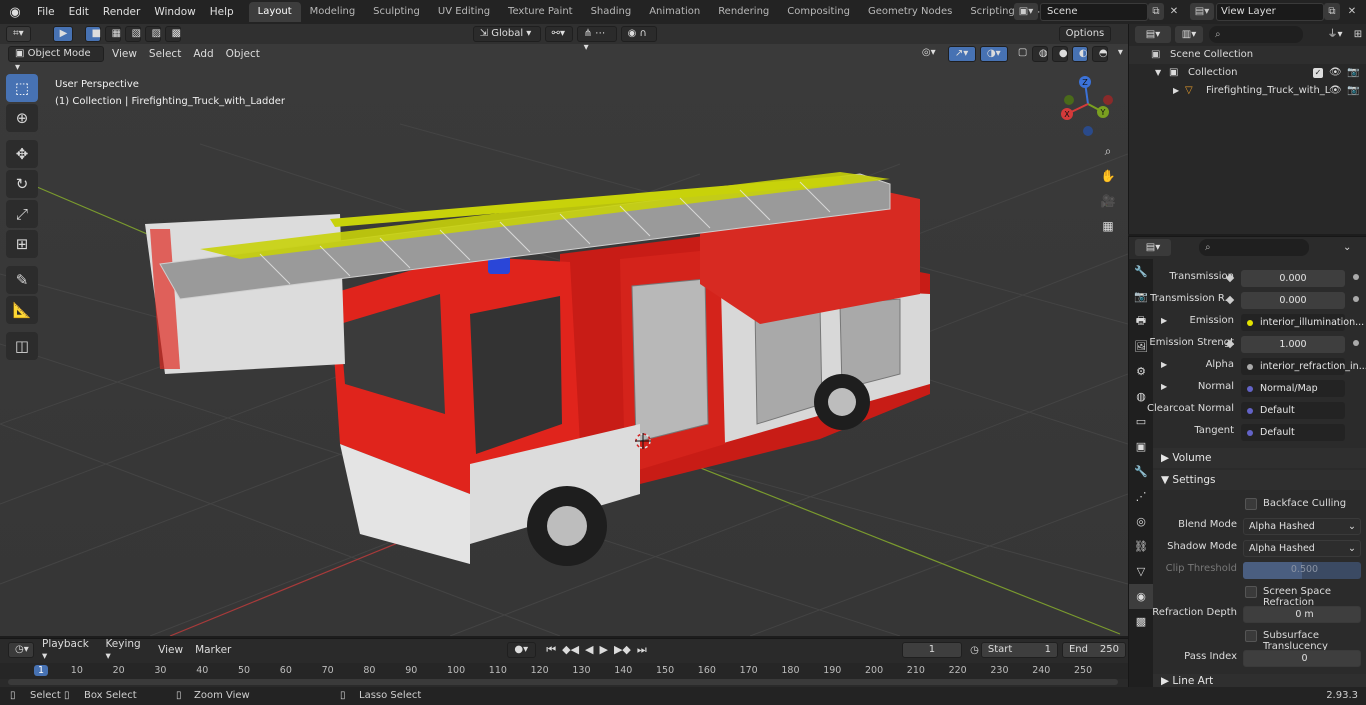 The image size is (1366, 705). I want to click on menu-object: Object, so click(243, 54).